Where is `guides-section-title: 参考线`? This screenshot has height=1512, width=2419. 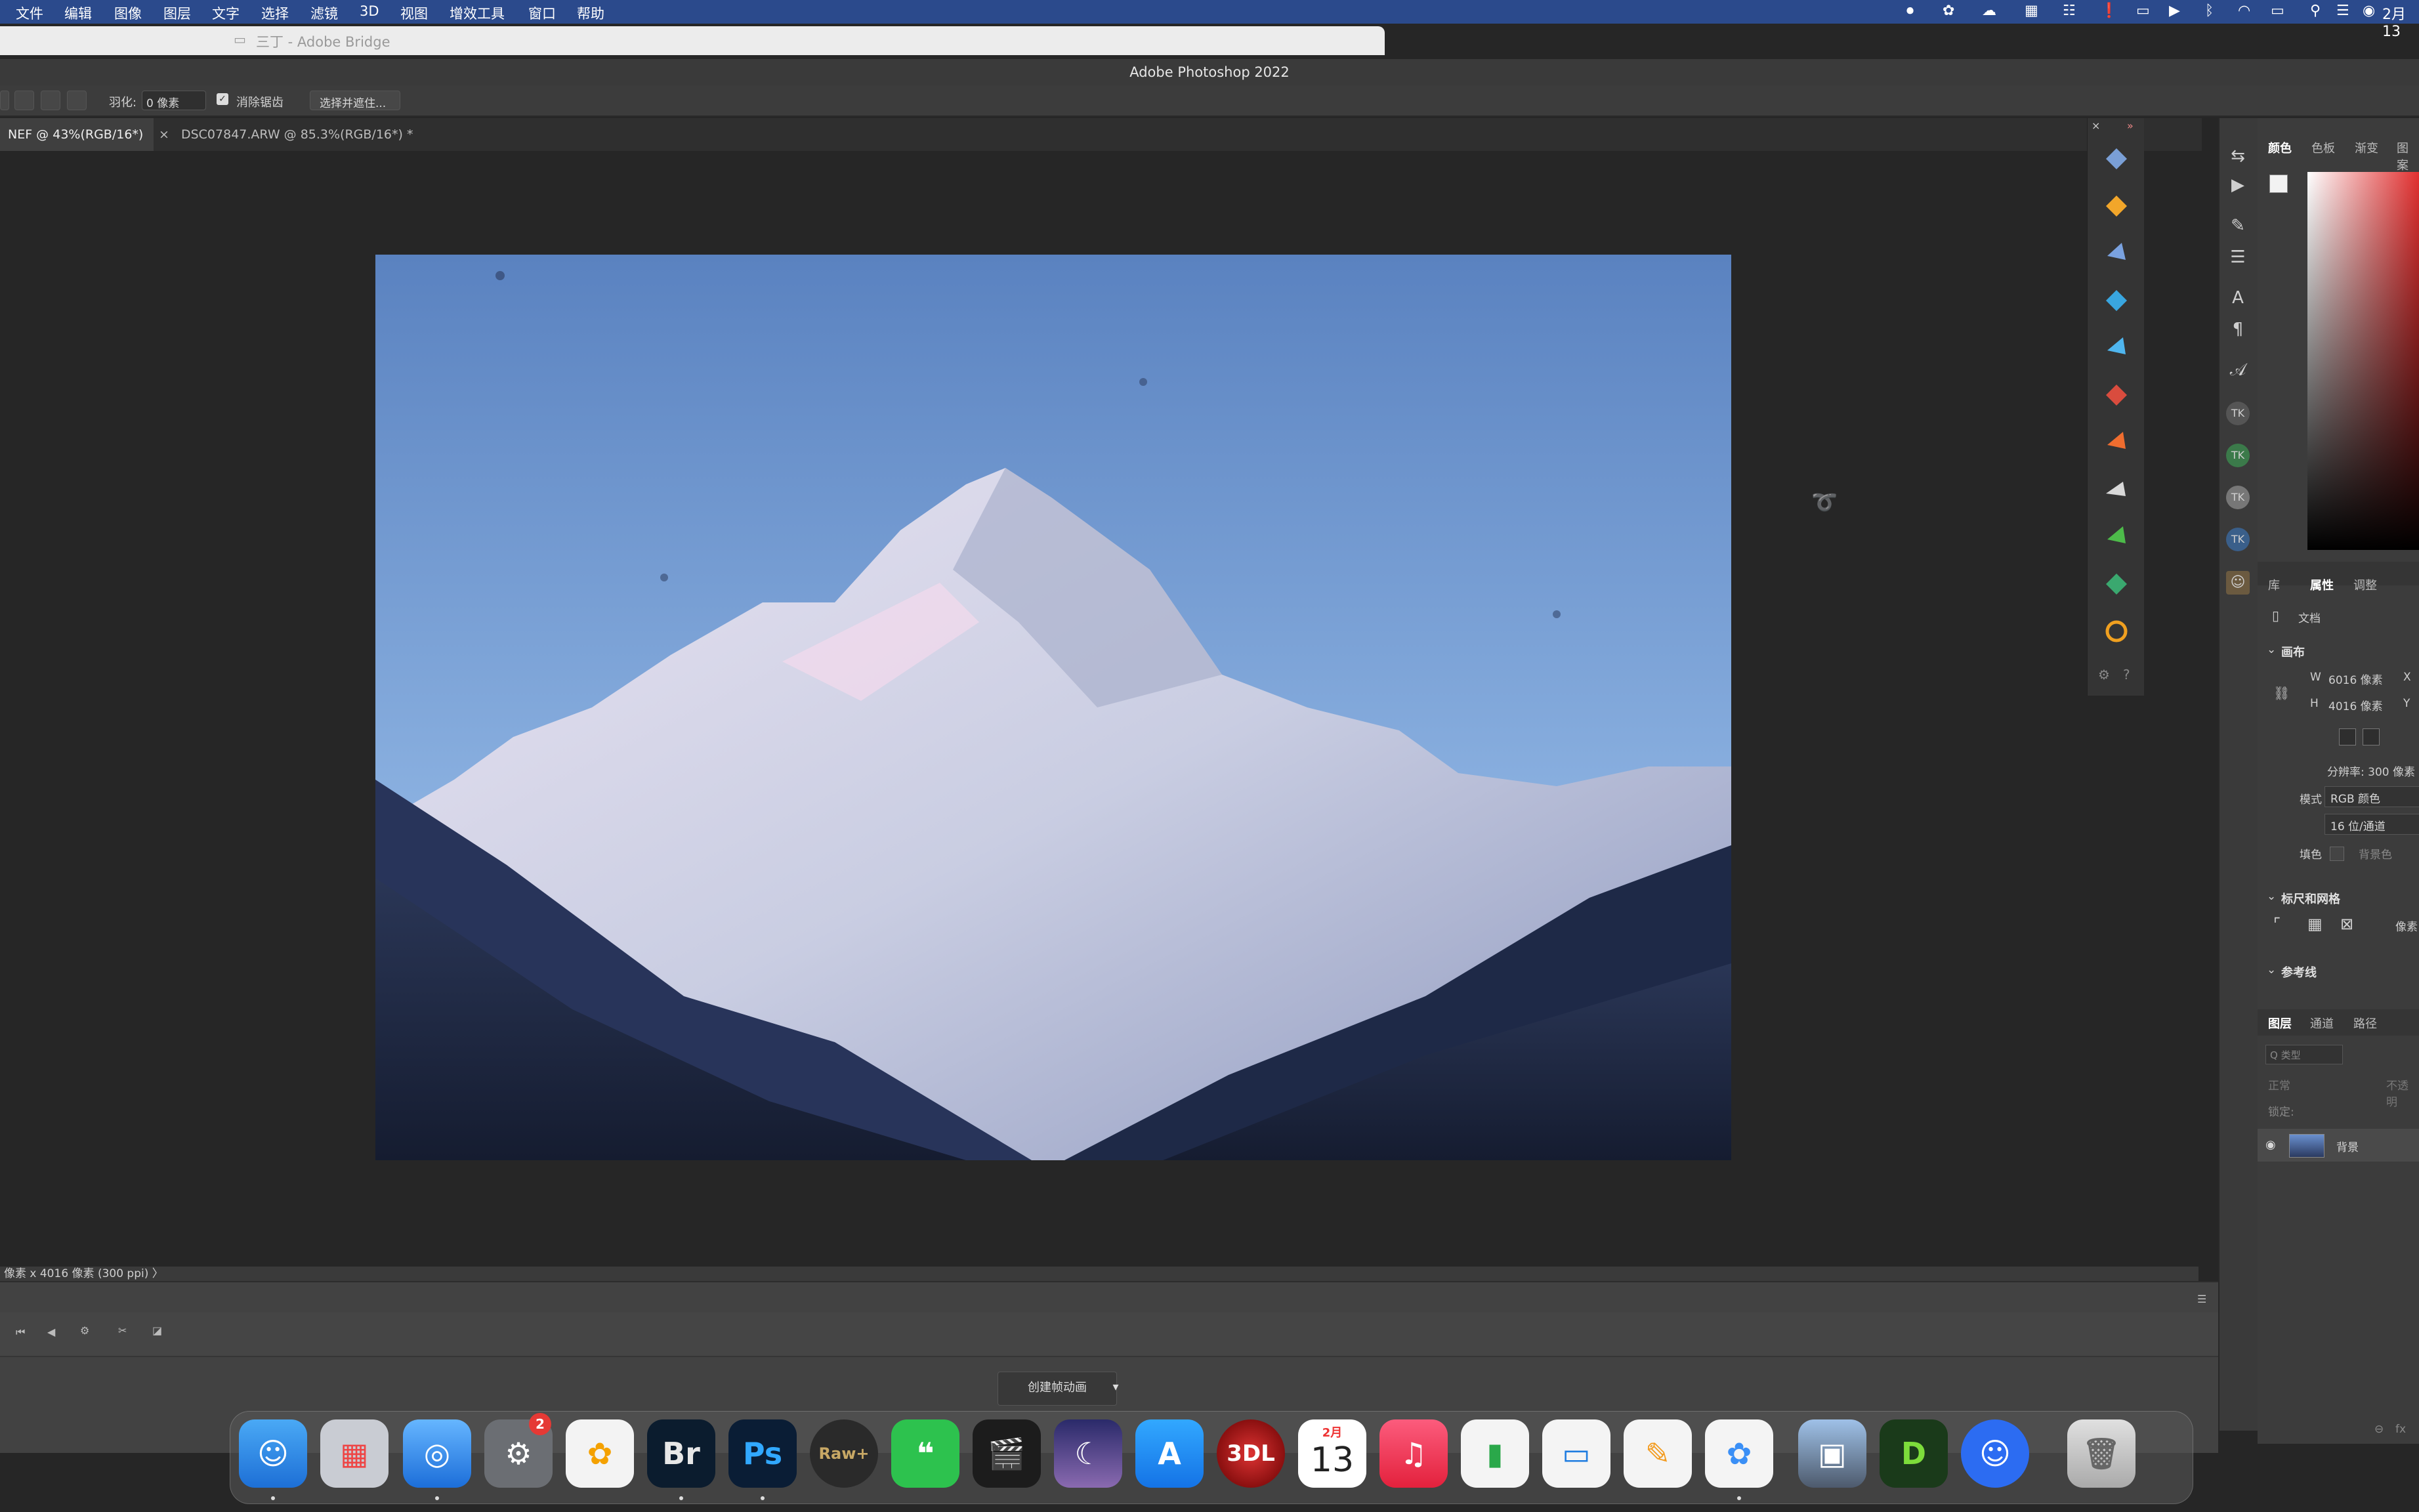
guides-section-title: 参考线 is located at coordinates (2299, 971).